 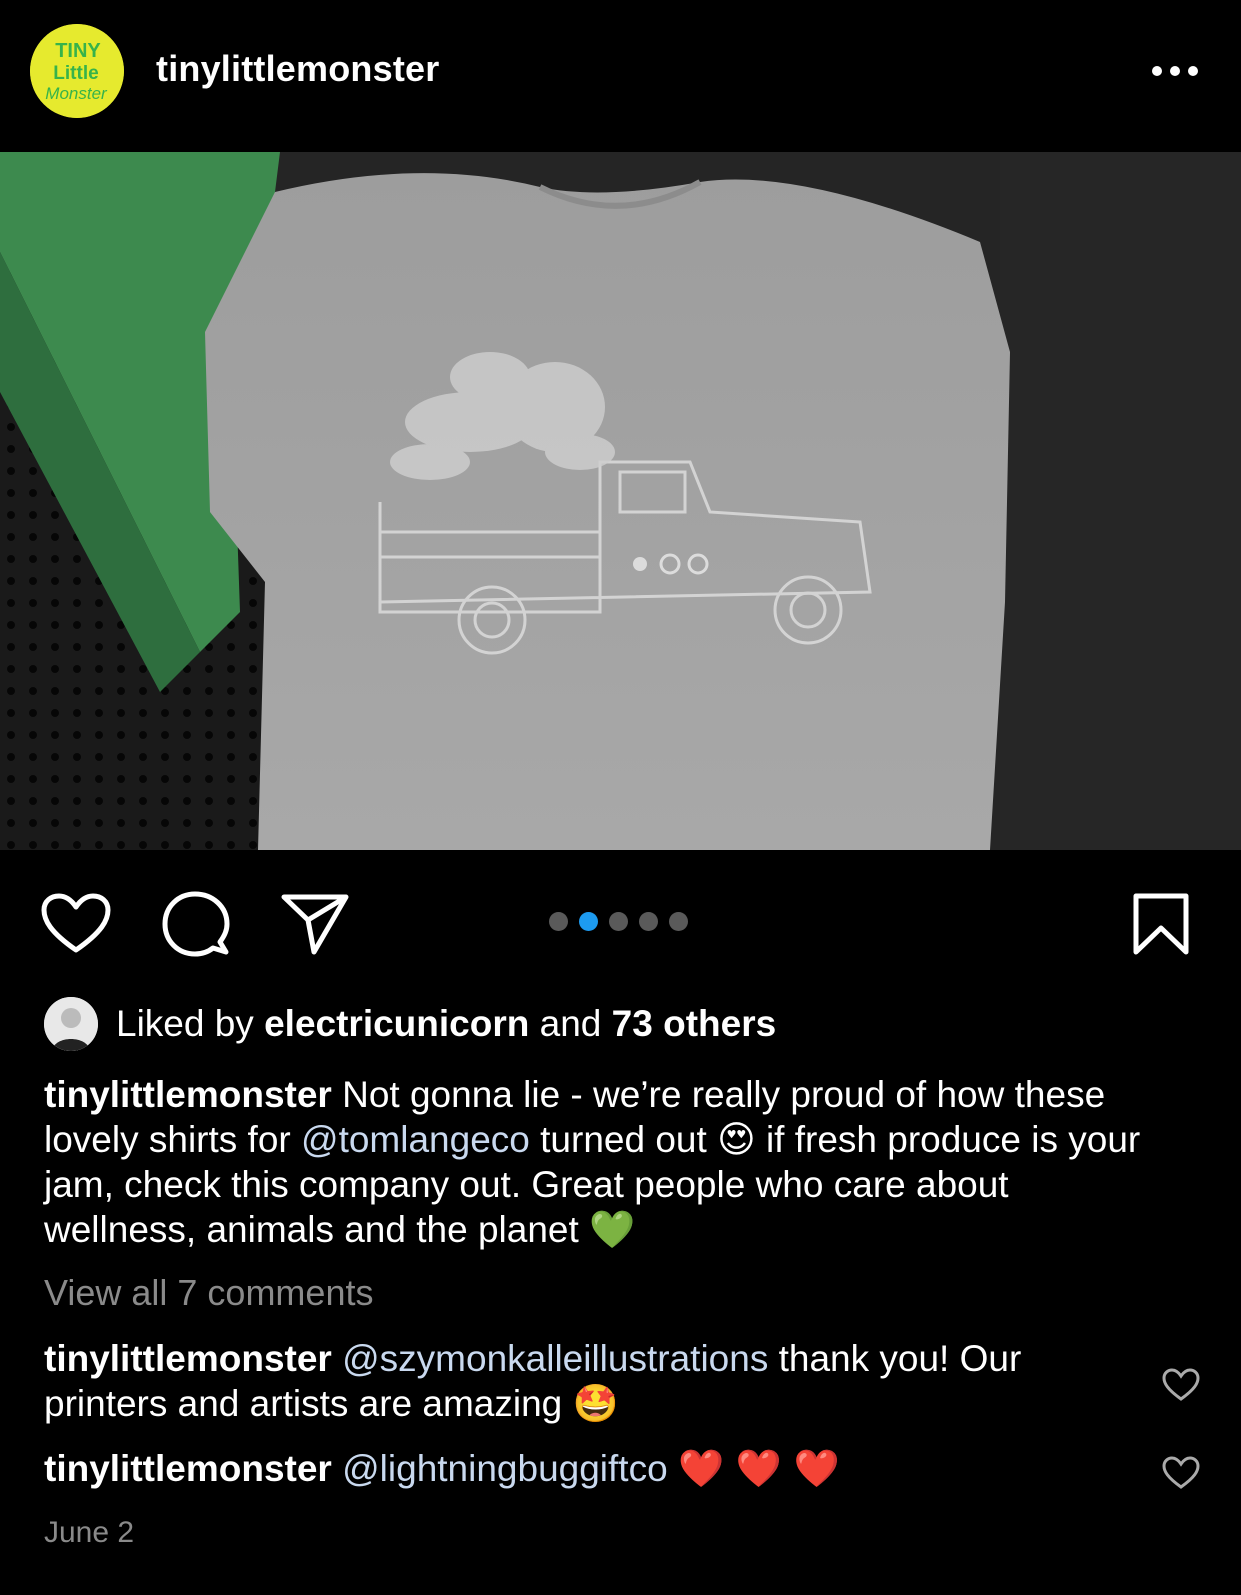 I want to click on profile-avatar: TINY Little Monster, so click(x=77, y=71).